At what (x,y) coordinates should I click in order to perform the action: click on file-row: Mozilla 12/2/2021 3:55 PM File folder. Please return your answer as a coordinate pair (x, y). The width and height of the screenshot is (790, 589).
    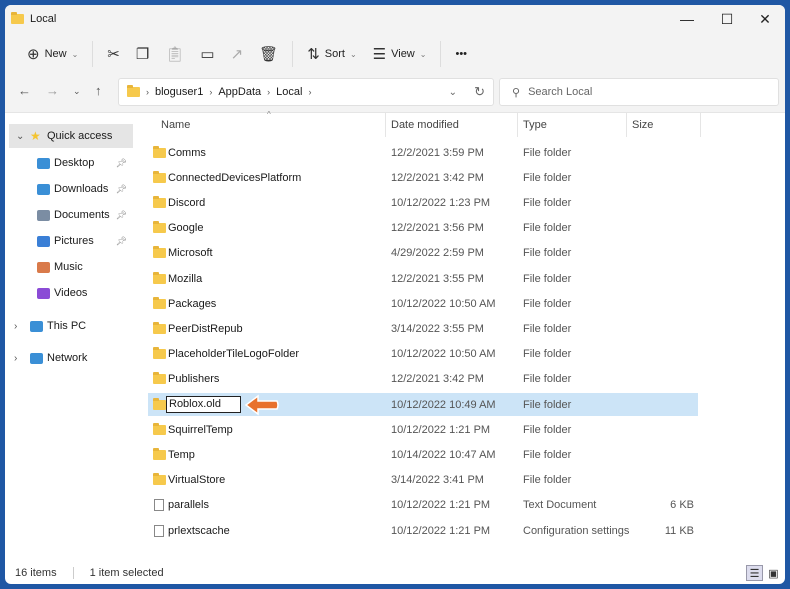
    Looking at the image, I should click on (423, 278).